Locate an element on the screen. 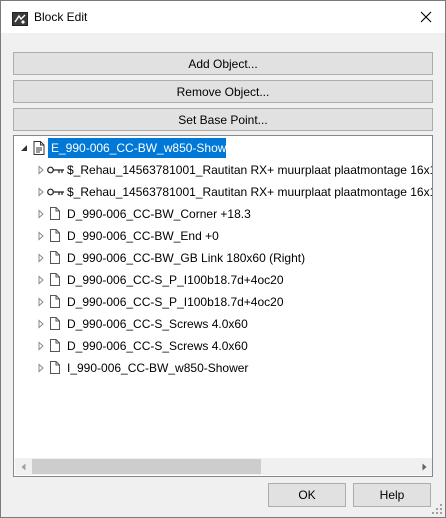 The image size is (446, 518). tree-root-item: E_990-006_CC-BW_w850-Shower is located at coordinates (223, 148).